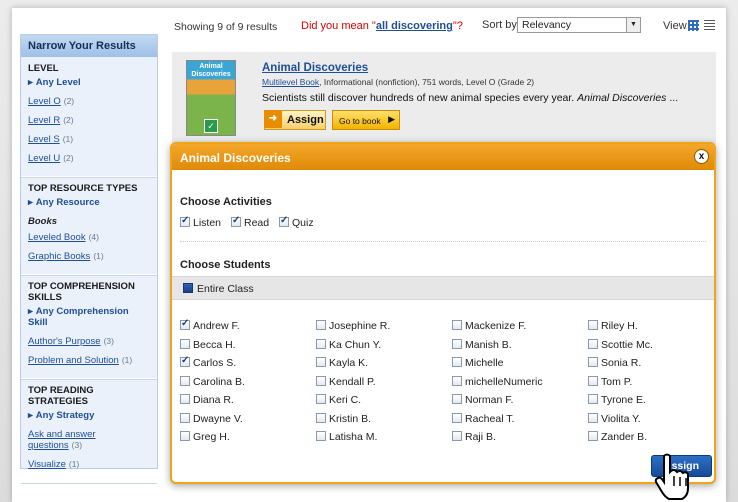 This screenshot has width=738, height=502. Describe the element at coordinates (44, 139) in the screenshot. I see `filter-link-label: Level S` at that location.